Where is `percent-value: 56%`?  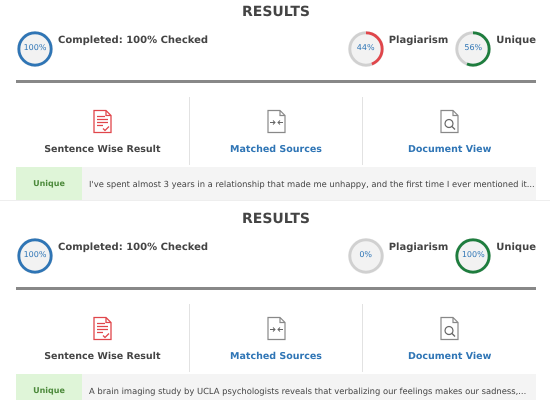 percent-value: 56% is located at coordinates (473, 47).